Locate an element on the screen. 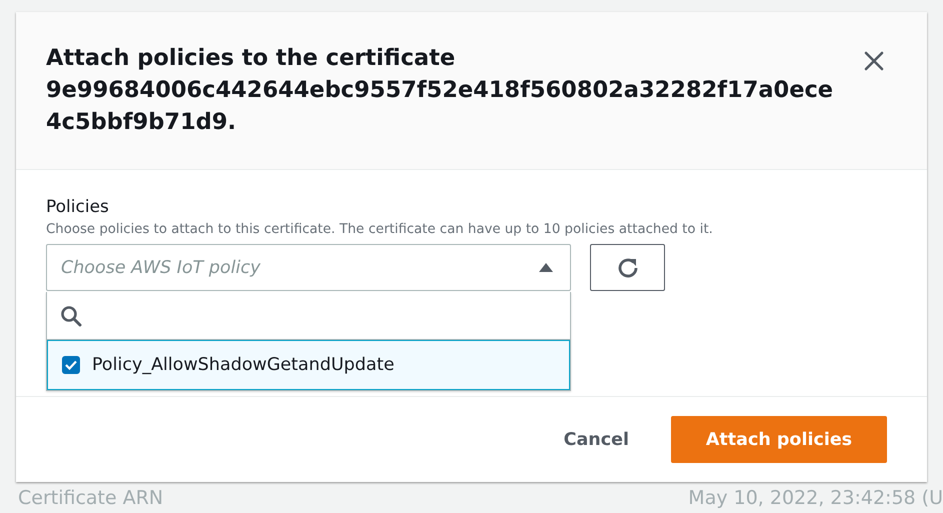 The height and width of the screenshot is (513, 943). close-button is located at coordinates (874, 61).